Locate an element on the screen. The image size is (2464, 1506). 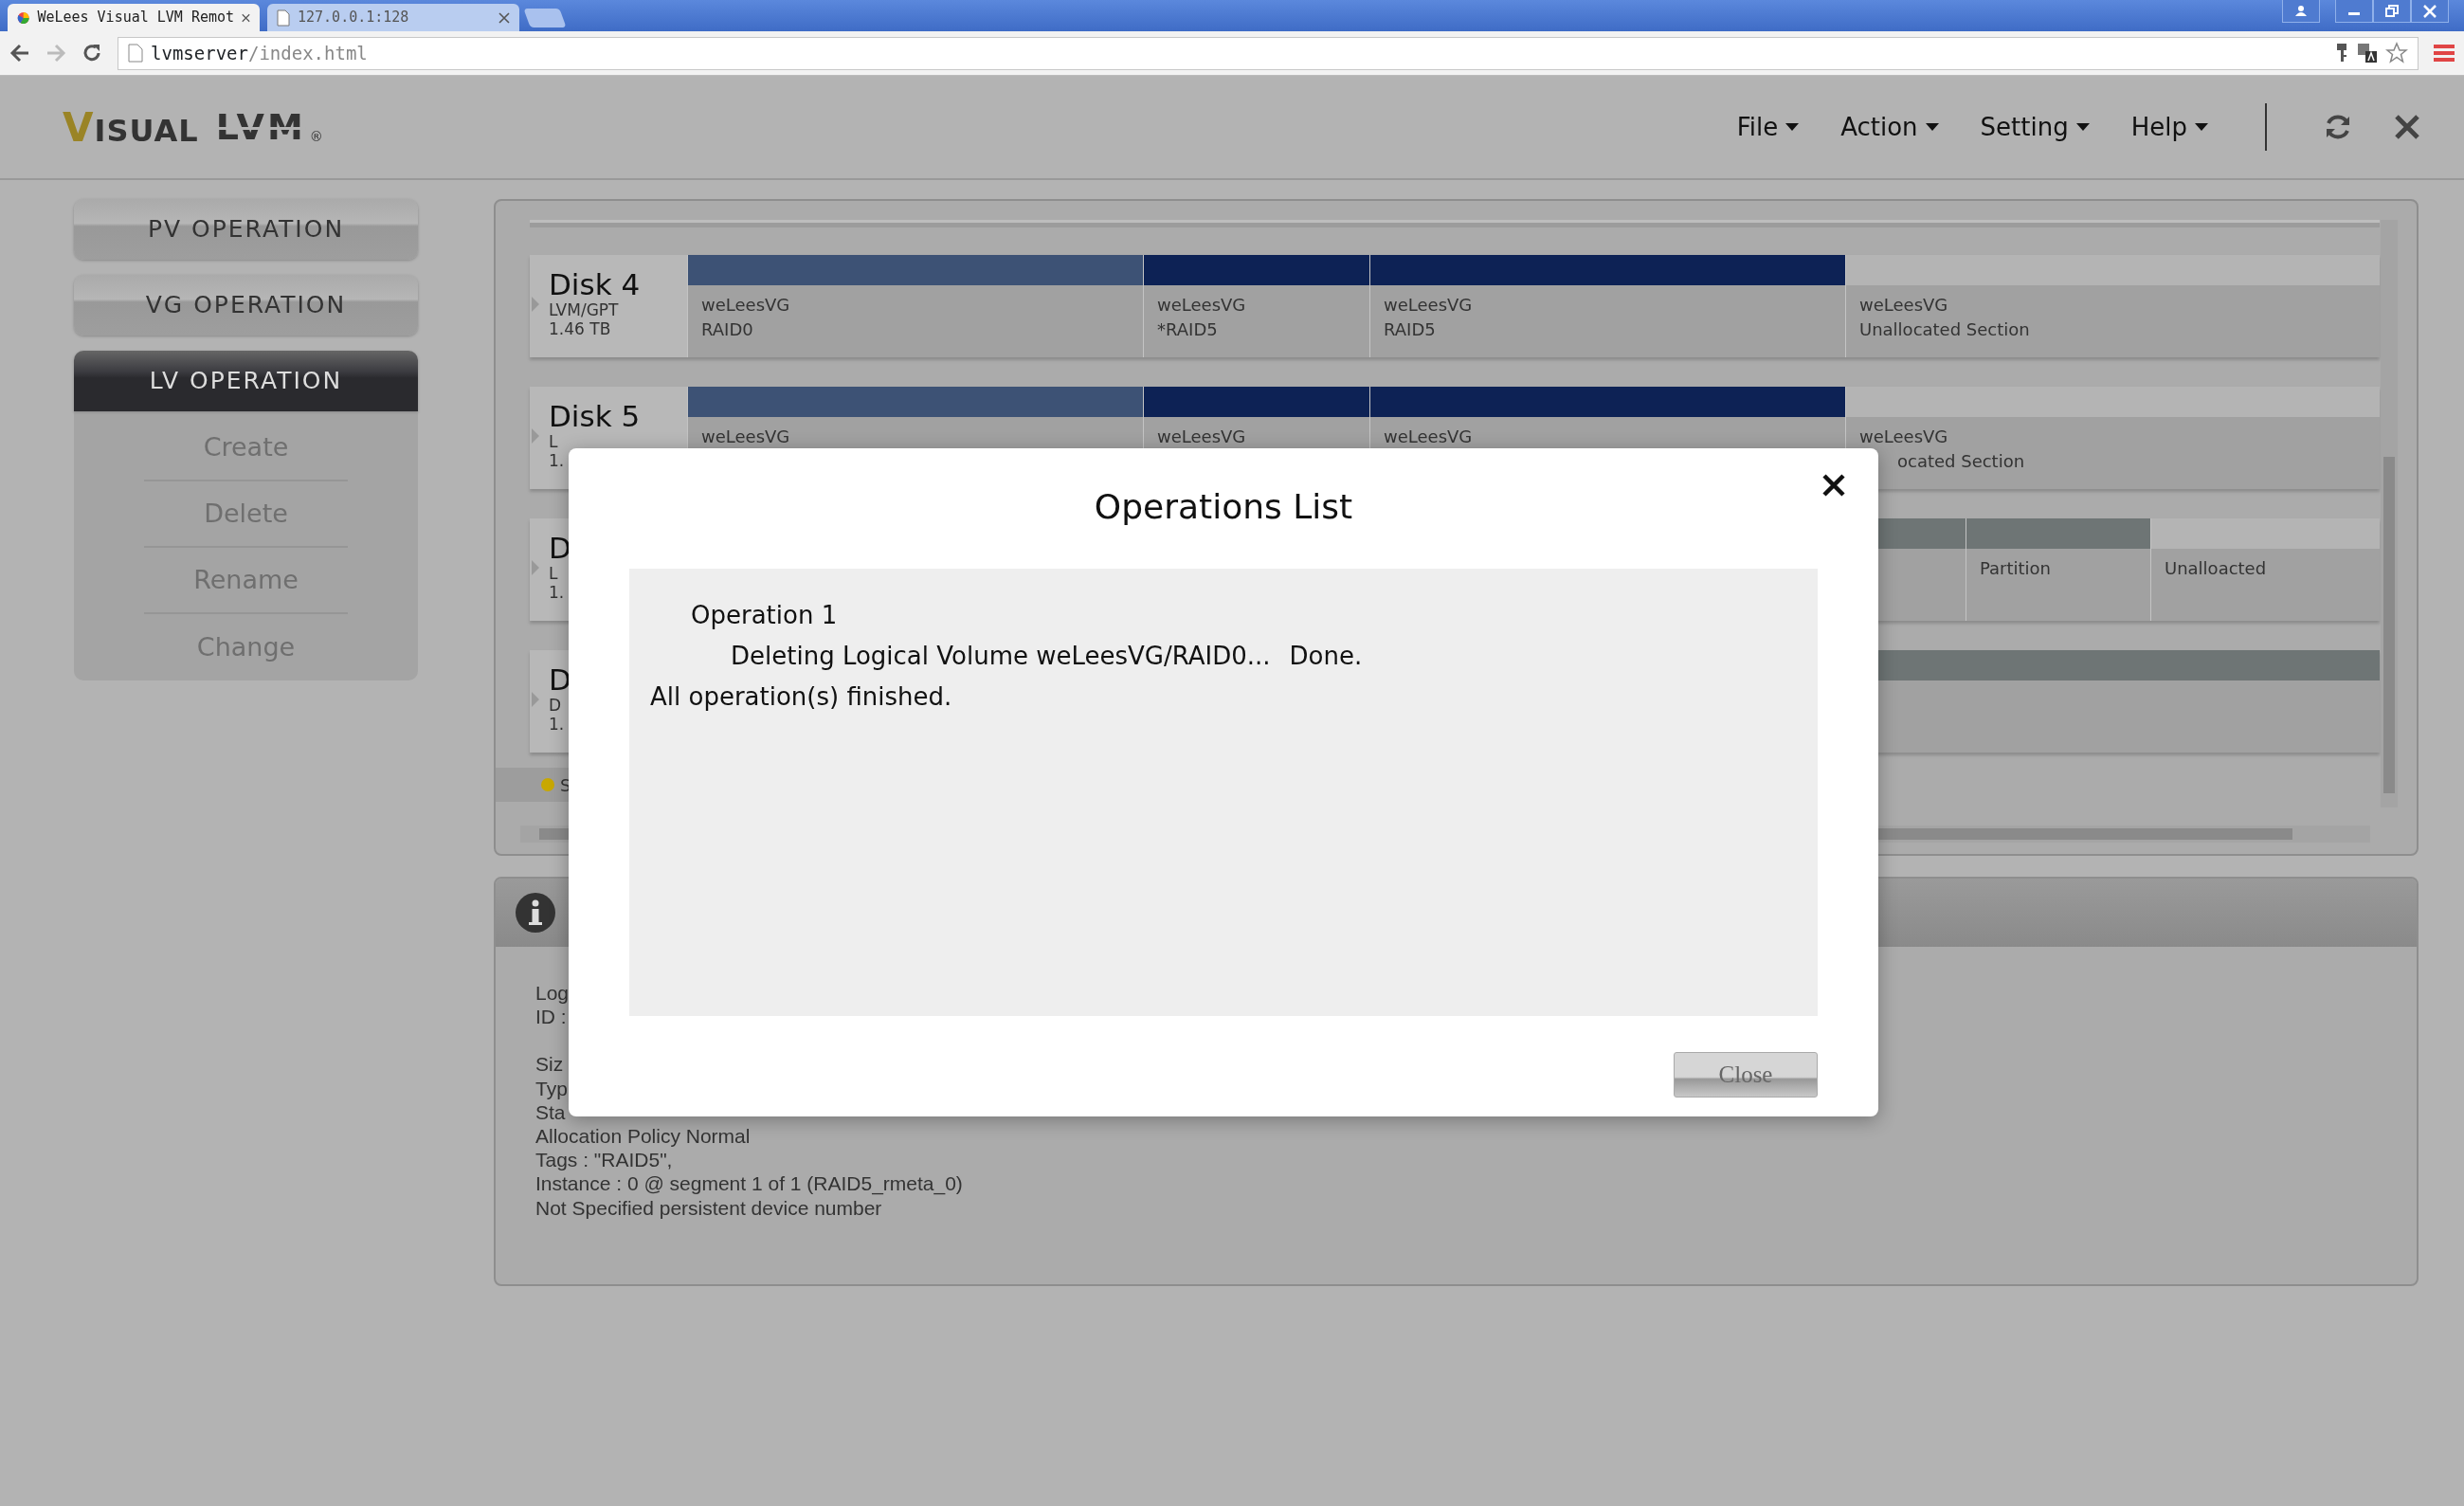
info-line: Allocation Policy Normal is located at coordinates (643, 1136).